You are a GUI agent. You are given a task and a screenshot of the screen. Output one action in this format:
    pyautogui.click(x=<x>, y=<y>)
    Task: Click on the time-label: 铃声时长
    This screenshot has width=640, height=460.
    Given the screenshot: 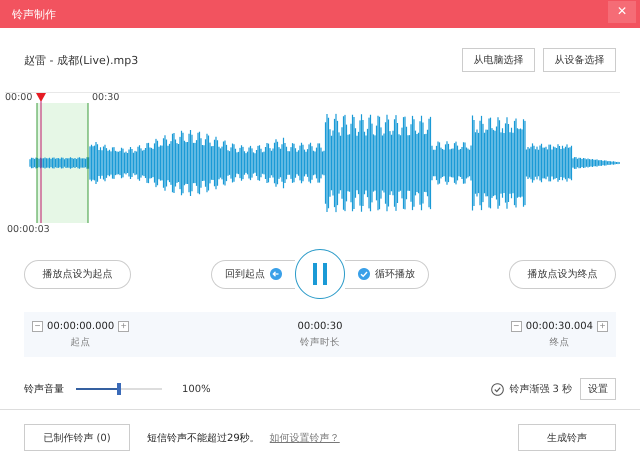 What is the action you would take?
    pyautogui.click(x=320, y=342)
    